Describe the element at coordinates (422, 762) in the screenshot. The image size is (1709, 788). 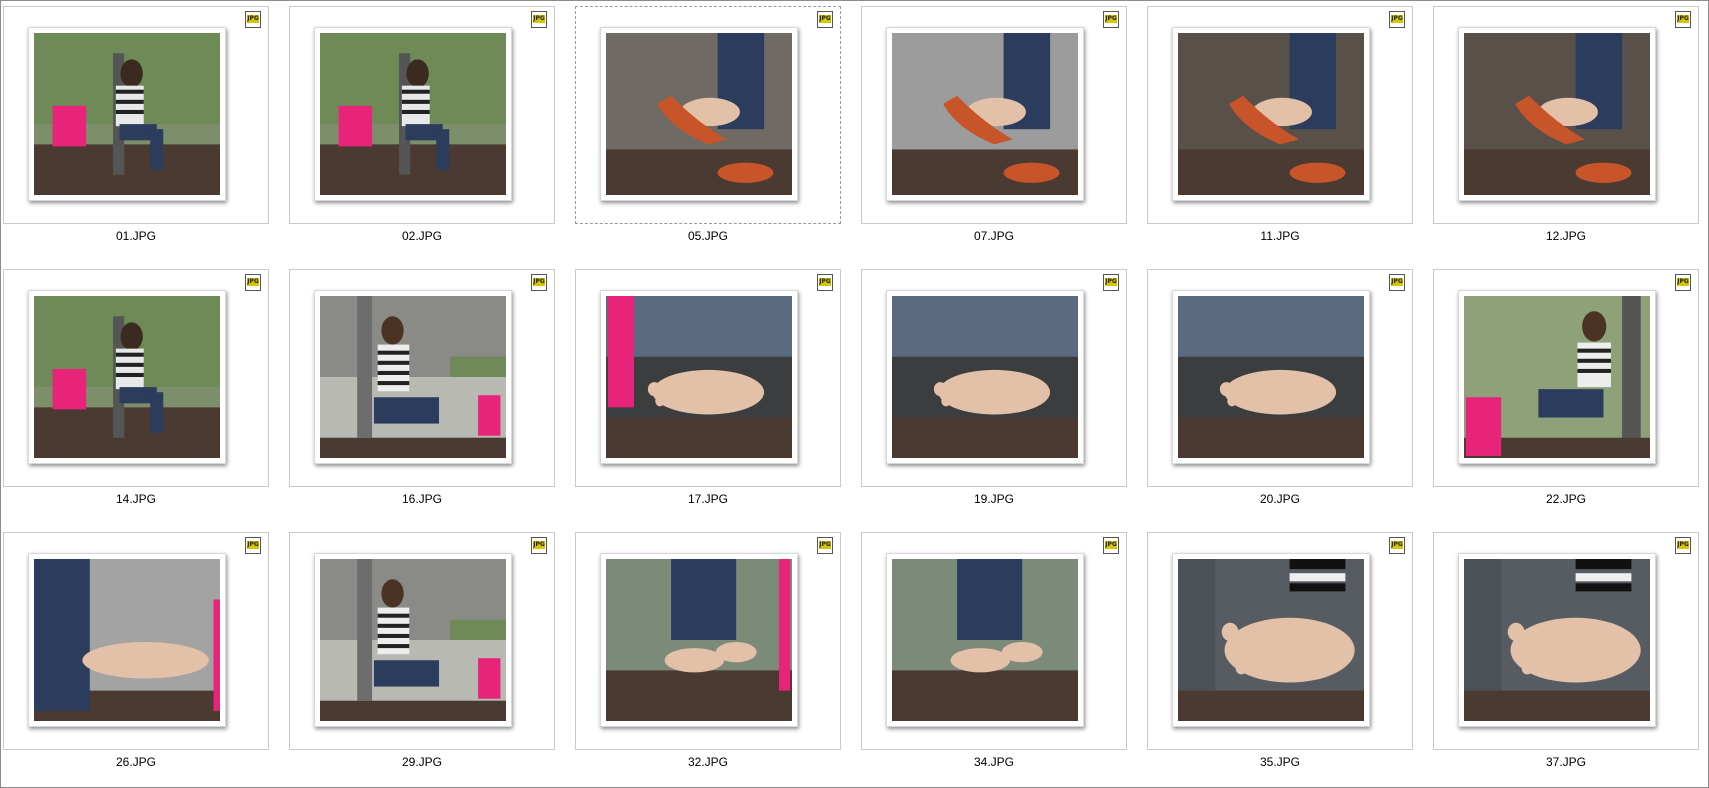
I see `file-name-label: 29.JPG` at that location.